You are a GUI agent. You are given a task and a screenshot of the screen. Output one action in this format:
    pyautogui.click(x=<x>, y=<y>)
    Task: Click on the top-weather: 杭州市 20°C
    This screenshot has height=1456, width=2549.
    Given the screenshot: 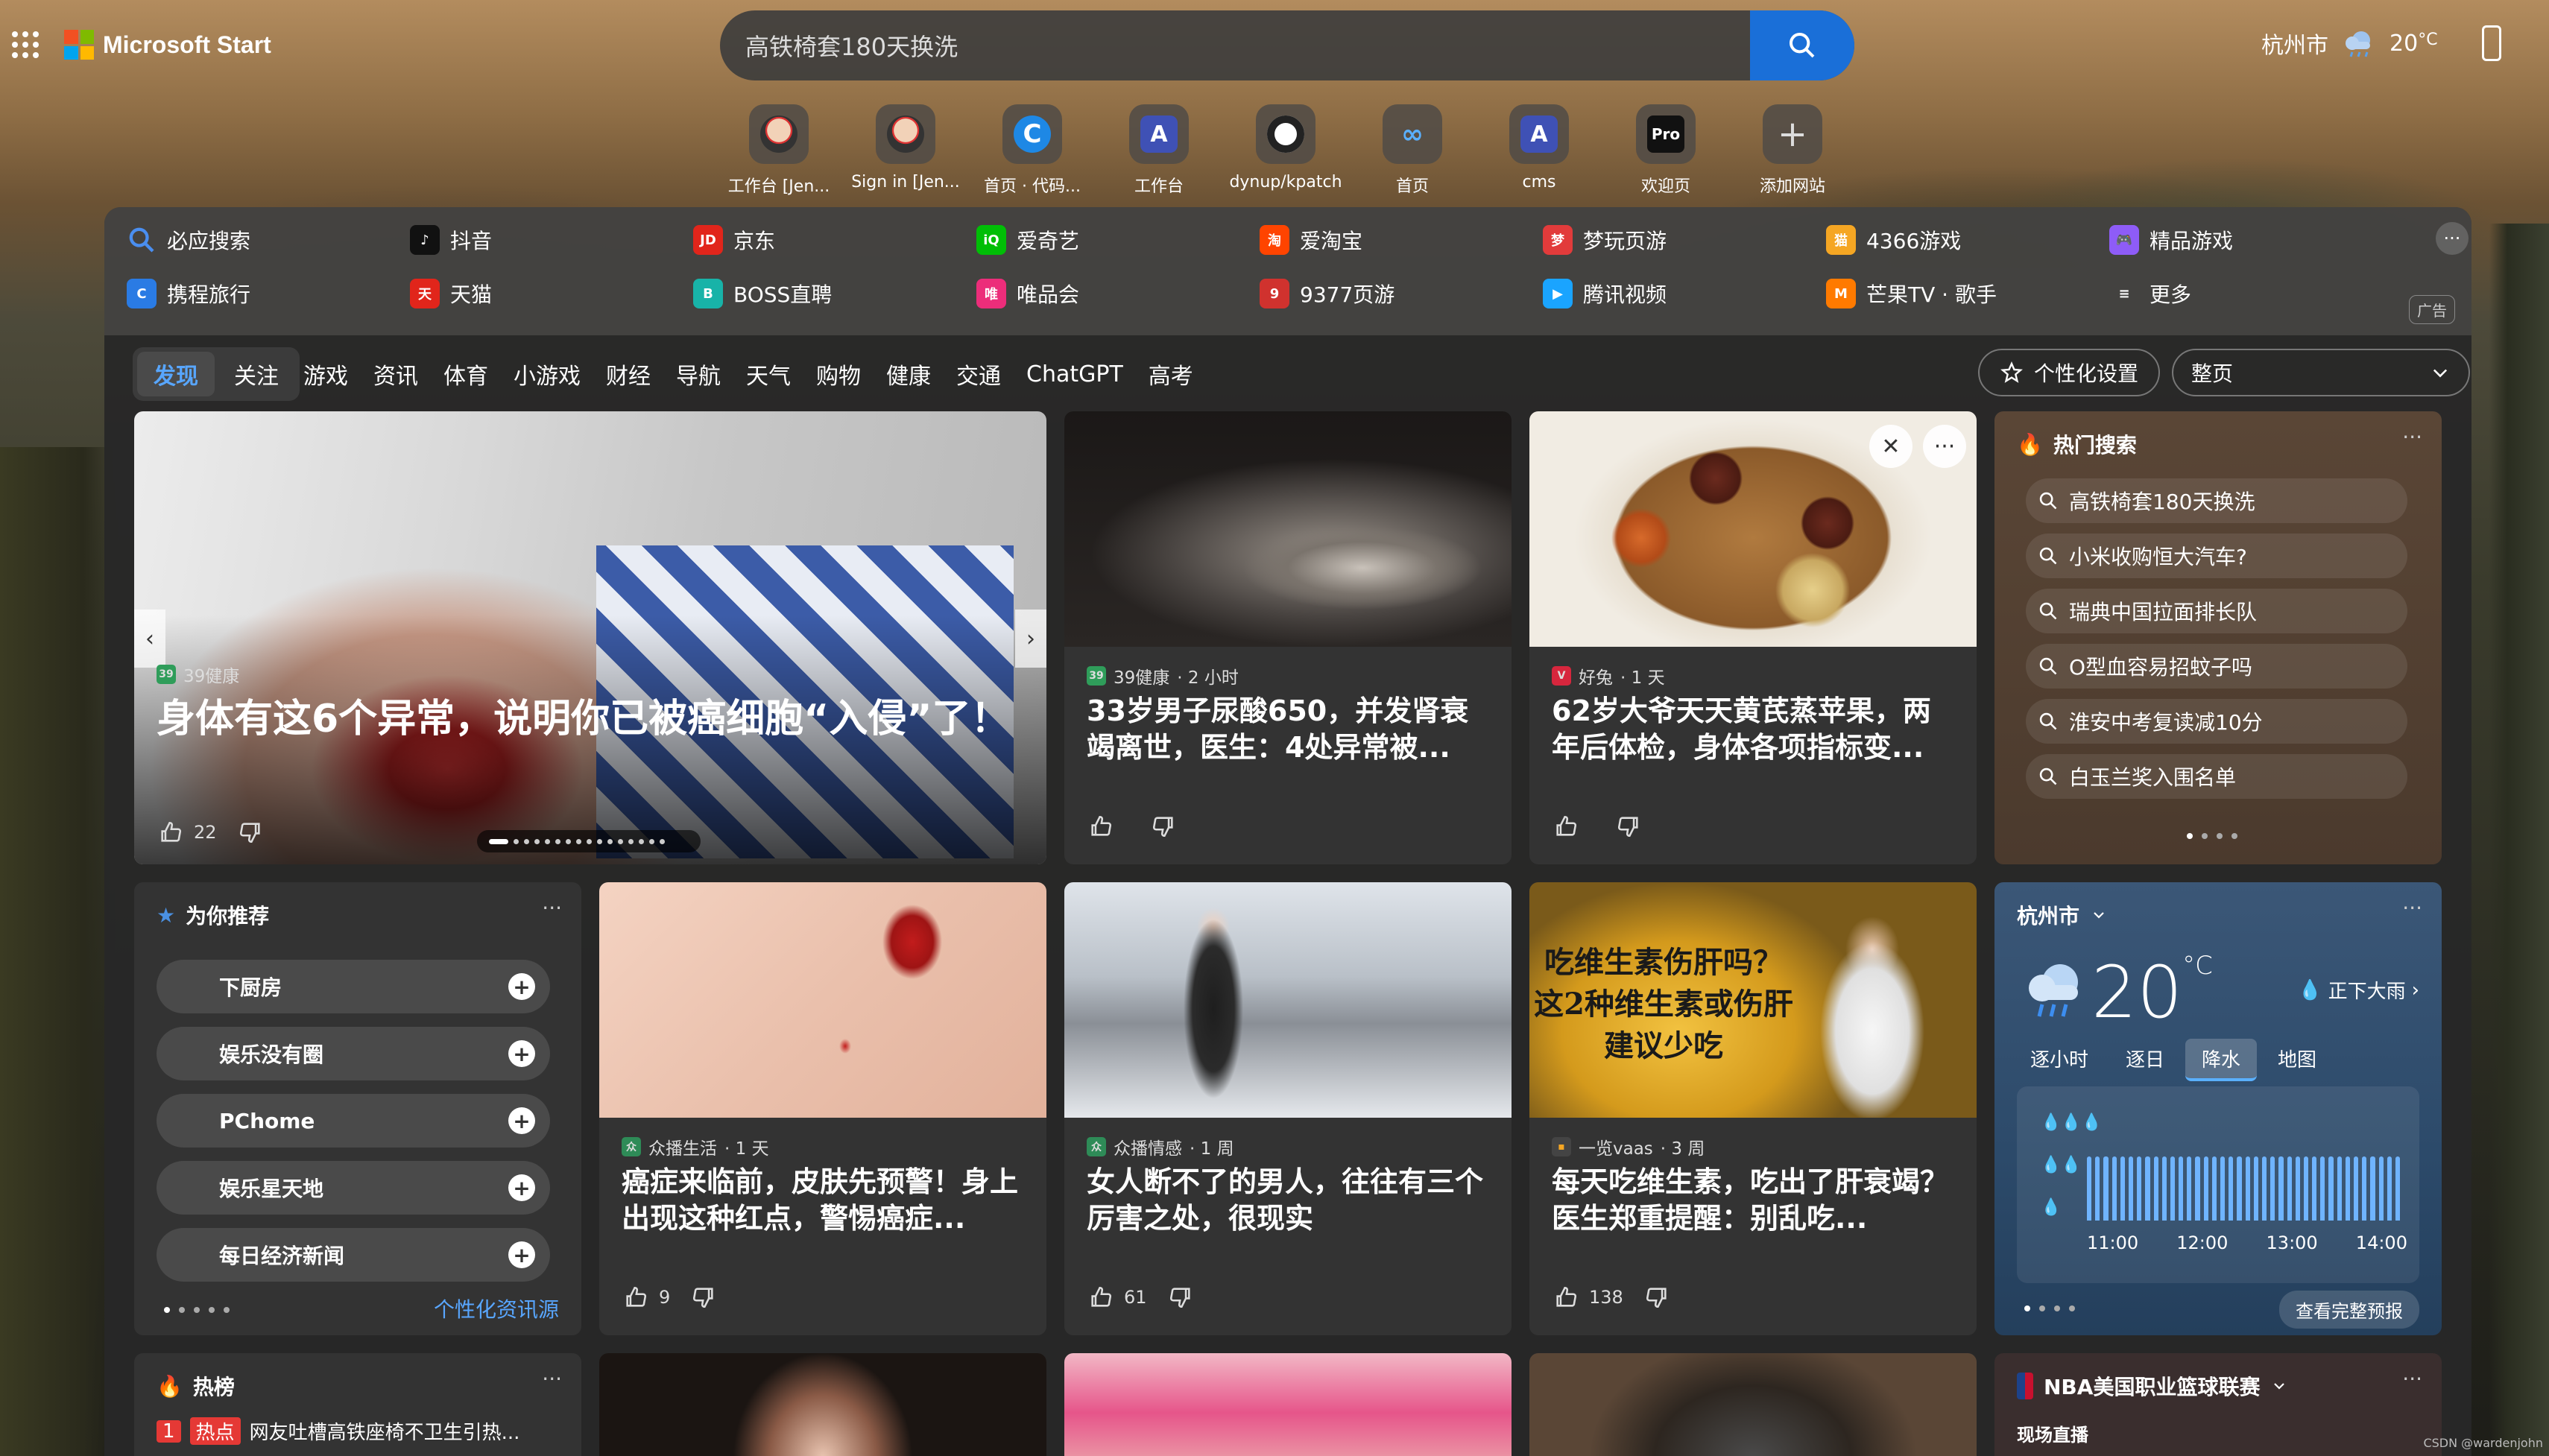 What is the action you would take?
    pyautogui.click(x=2349, y=43)
    